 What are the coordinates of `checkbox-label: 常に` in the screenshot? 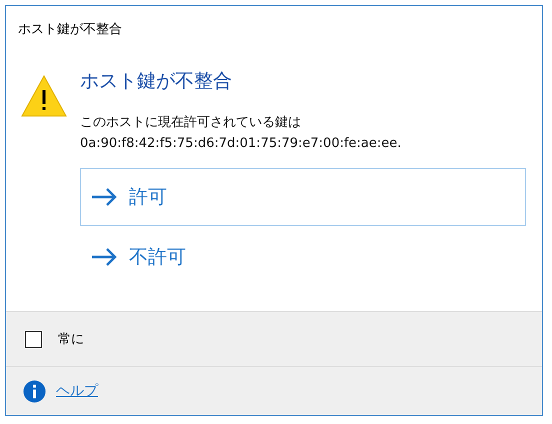 It's located at (71, 339).